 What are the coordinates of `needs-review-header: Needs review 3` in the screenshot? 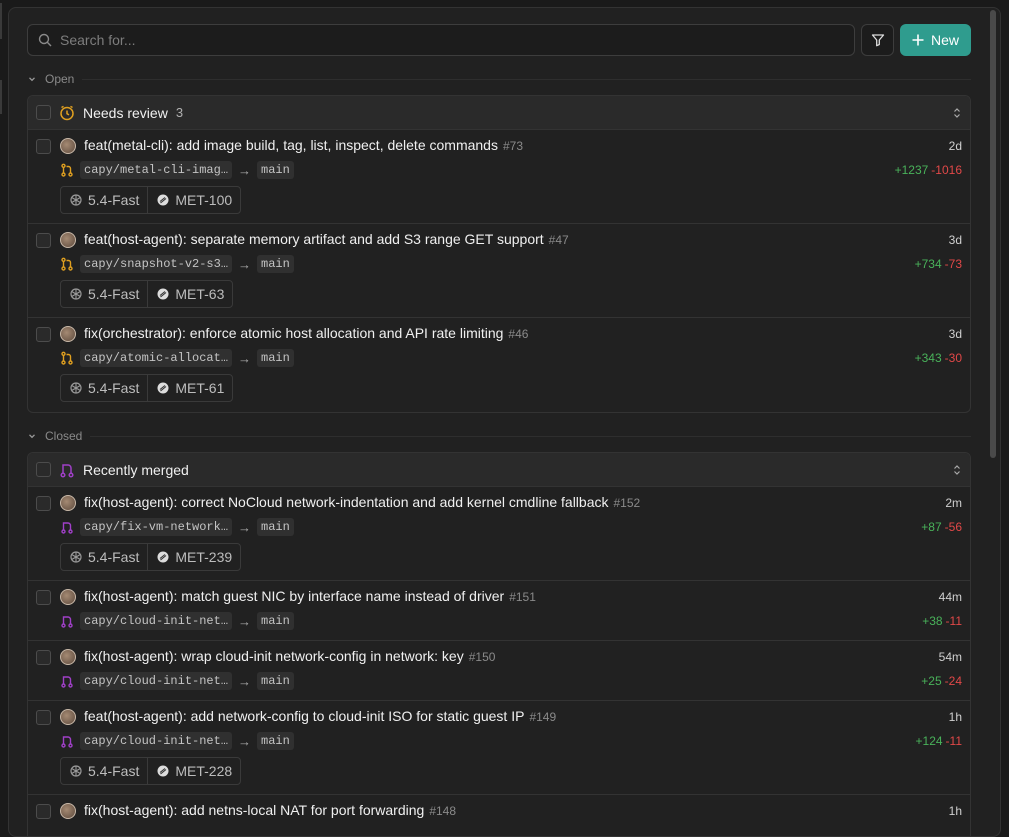 It's located at (499, 113).